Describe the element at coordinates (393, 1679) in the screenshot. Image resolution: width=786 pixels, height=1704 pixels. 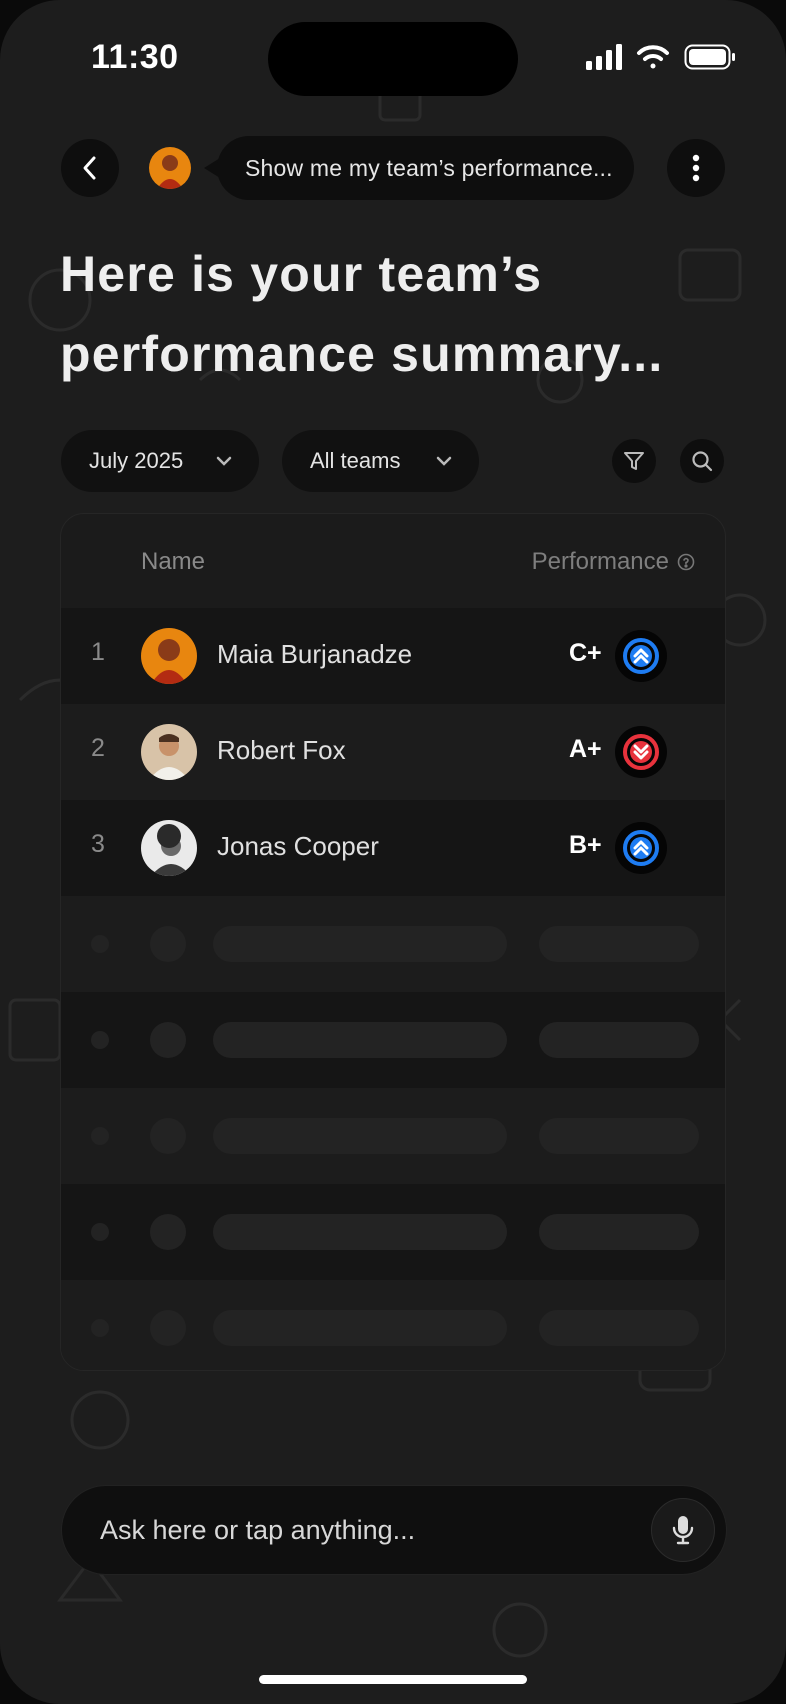
I see `home-indicator` at that location.